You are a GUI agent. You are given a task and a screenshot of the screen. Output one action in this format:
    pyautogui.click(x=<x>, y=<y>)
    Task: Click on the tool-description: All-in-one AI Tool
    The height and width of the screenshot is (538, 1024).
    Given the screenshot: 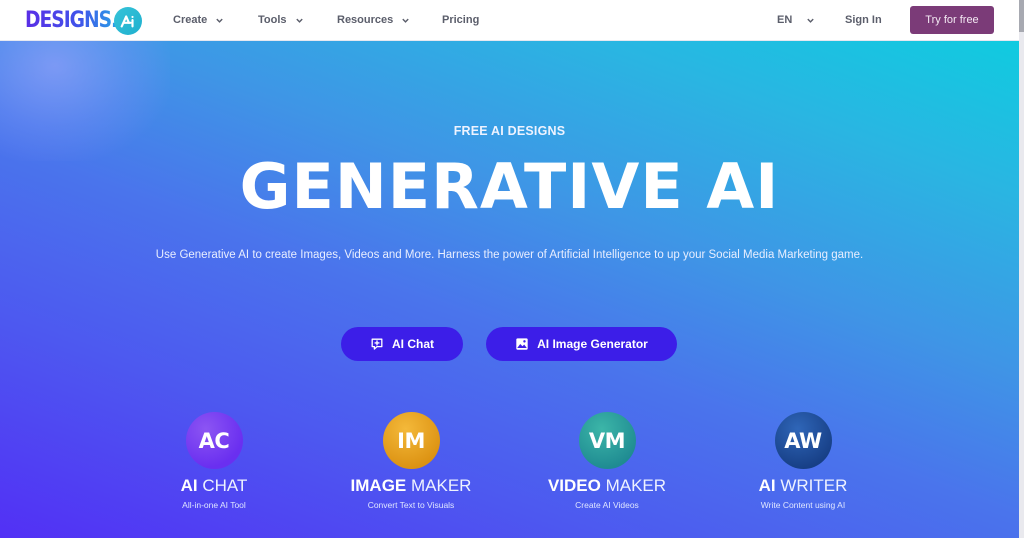 What is the action you would take?
    pyautogui.click(x=214, y=505)
    